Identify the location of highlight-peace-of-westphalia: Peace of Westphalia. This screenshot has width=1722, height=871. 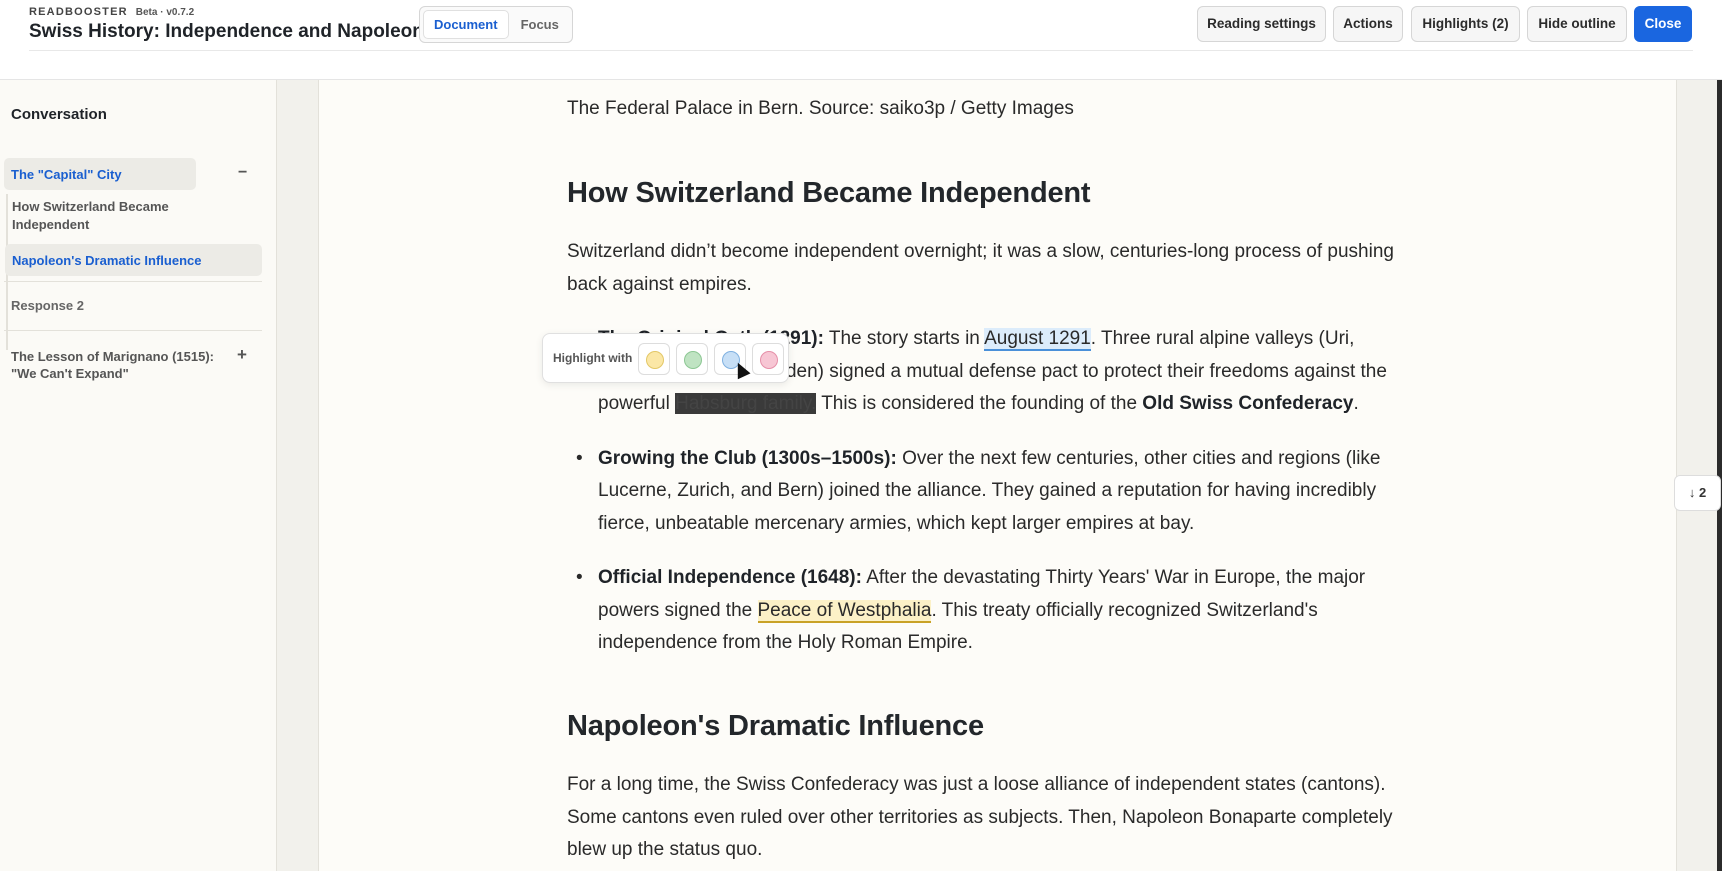
(844, 611).